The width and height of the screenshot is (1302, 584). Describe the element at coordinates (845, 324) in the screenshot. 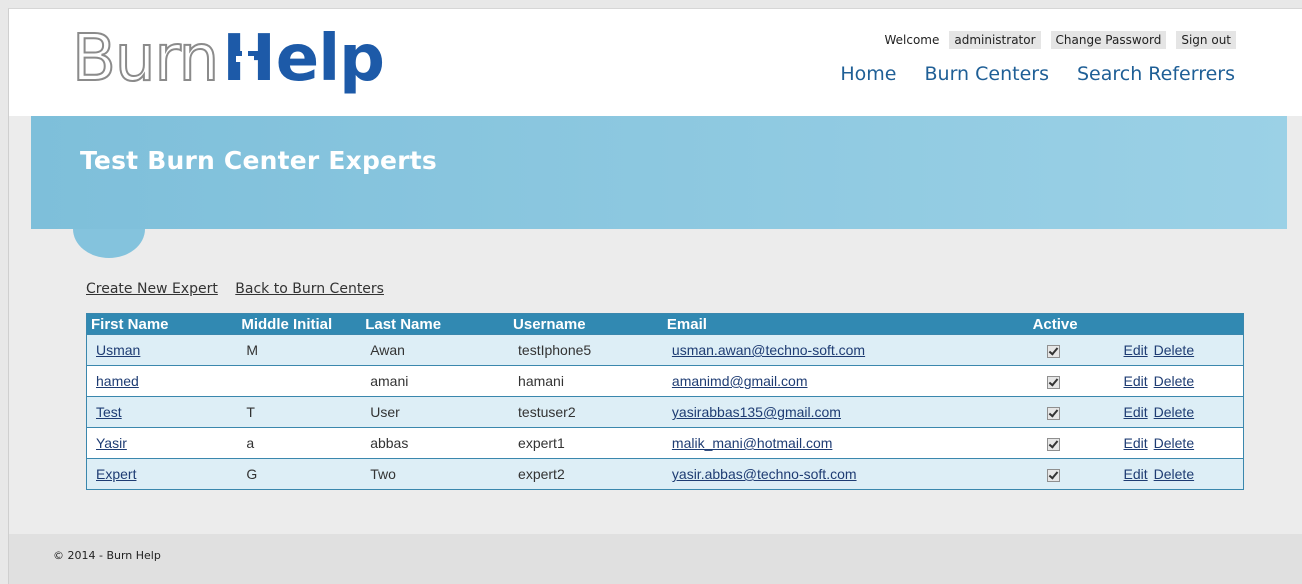

I see `header-email: Email` at that location.